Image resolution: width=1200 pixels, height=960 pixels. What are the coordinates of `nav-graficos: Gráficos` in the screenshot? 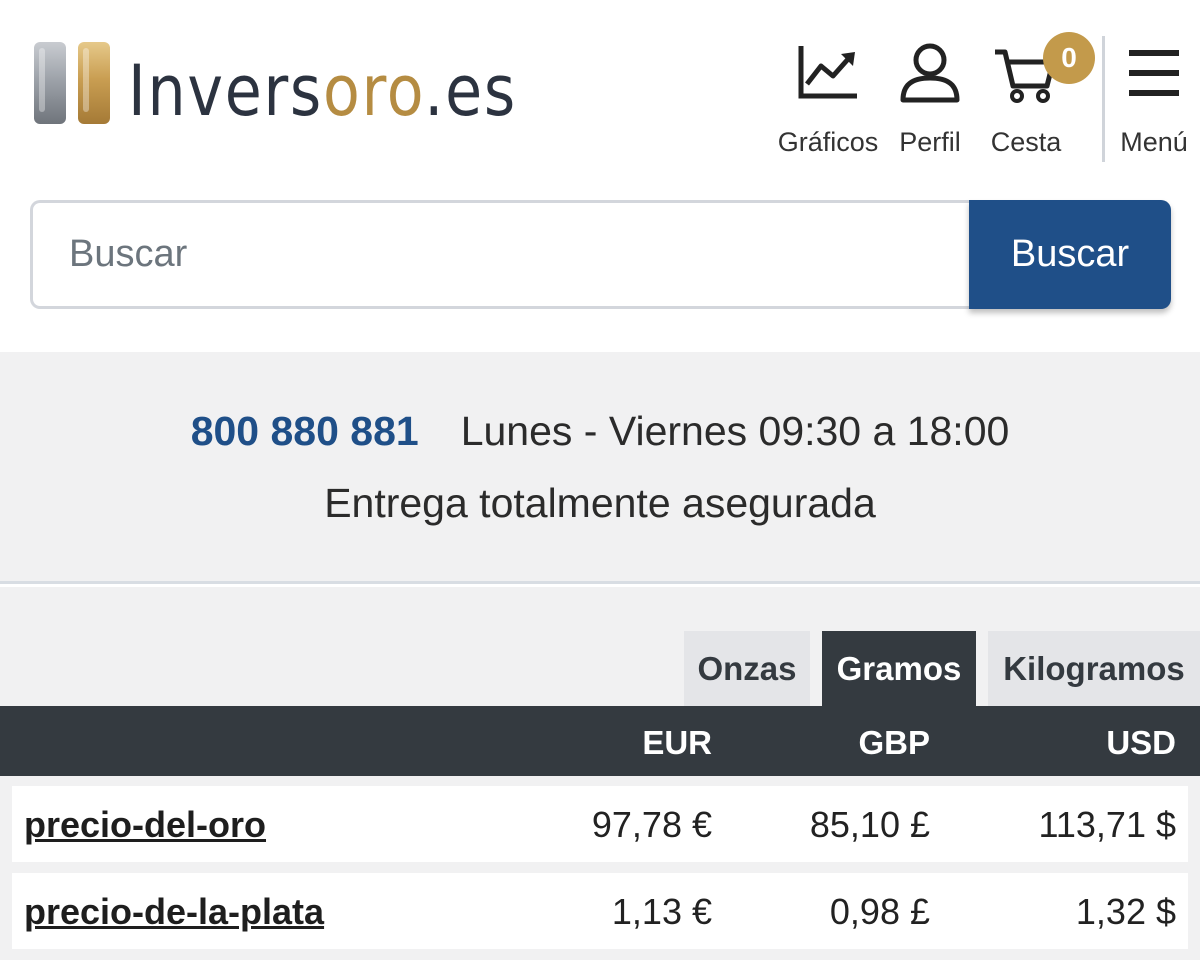 It's located at (828, 97).